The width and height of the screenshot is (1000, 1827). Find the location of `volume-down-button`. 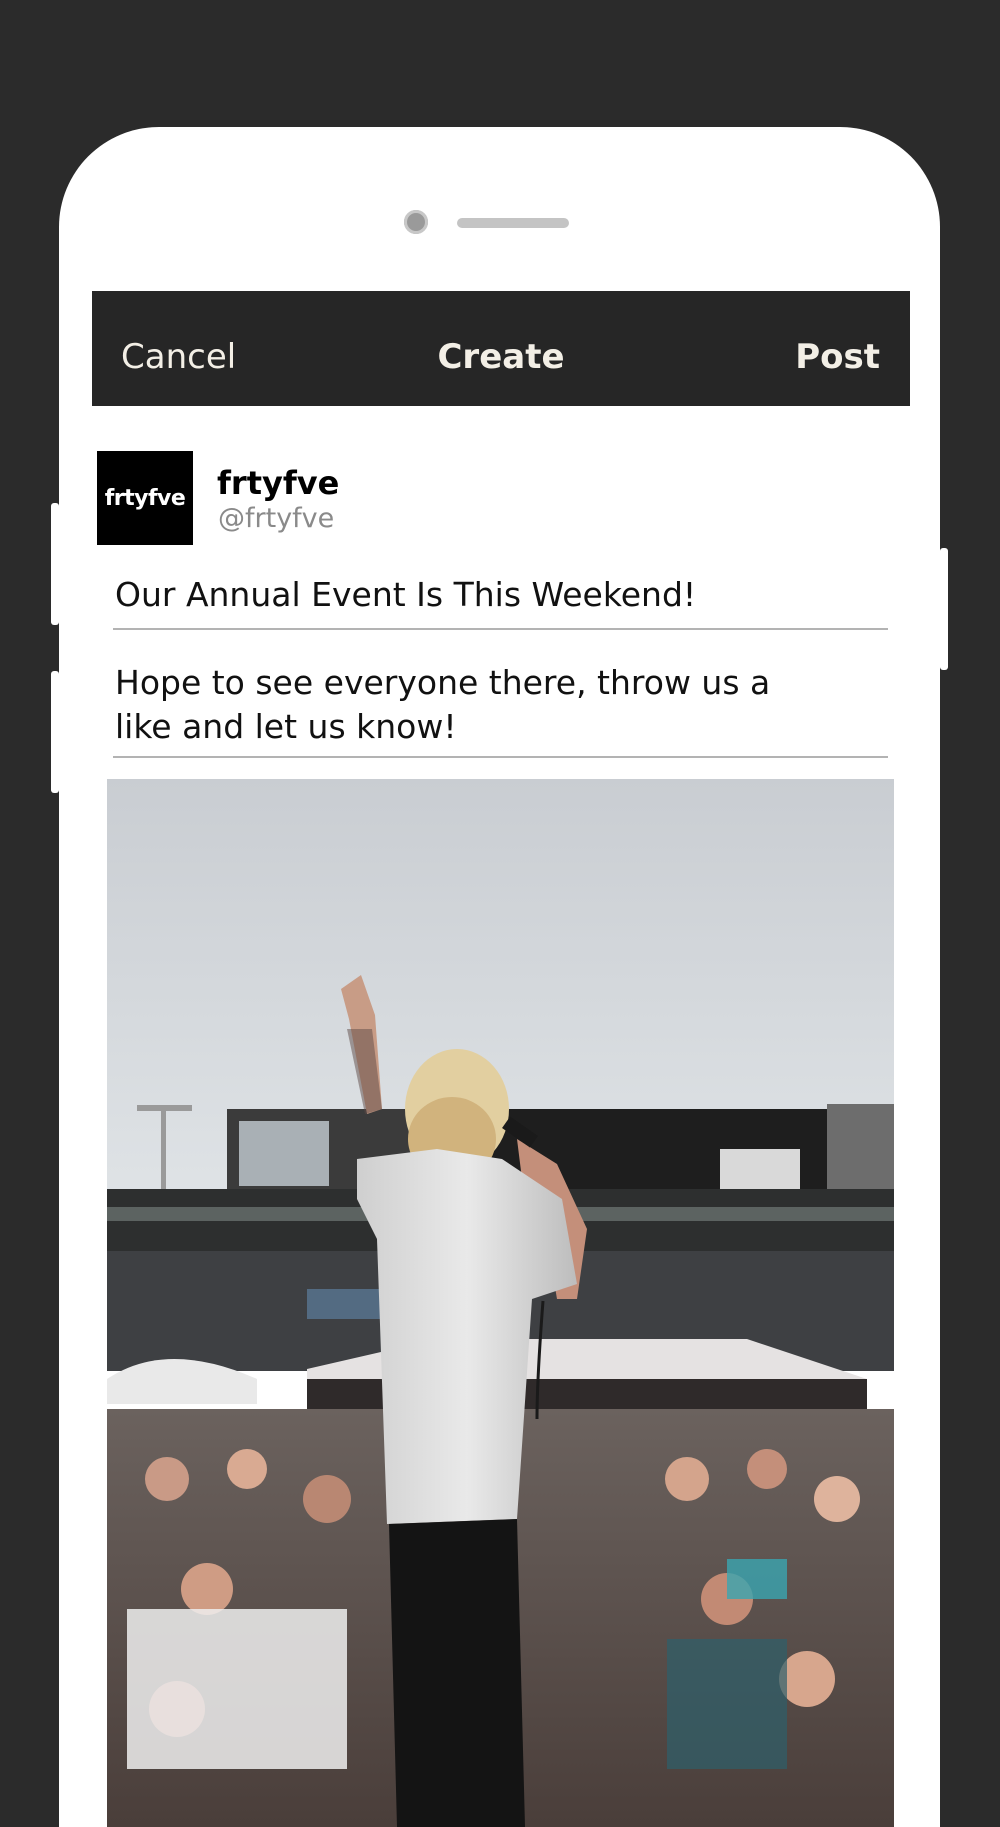

volume-down-button is located at coordinates (55, 732).